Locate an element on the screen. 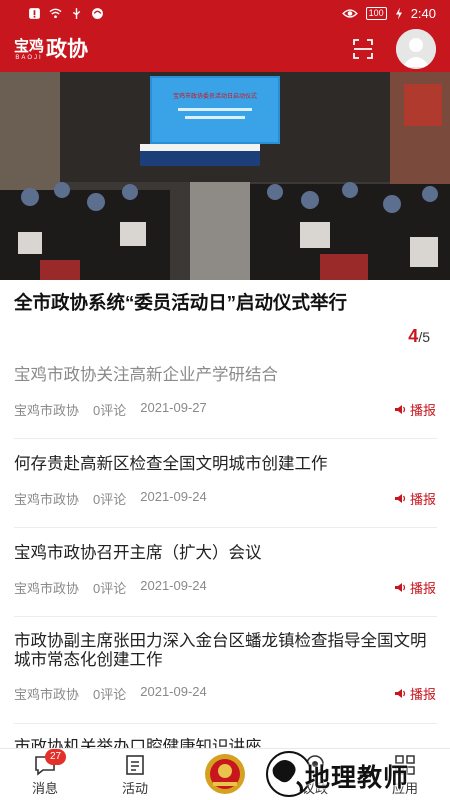 Image resolution: width=450 pixels, height=800 pixels. user-avatar is located at coordinates (416, 49).